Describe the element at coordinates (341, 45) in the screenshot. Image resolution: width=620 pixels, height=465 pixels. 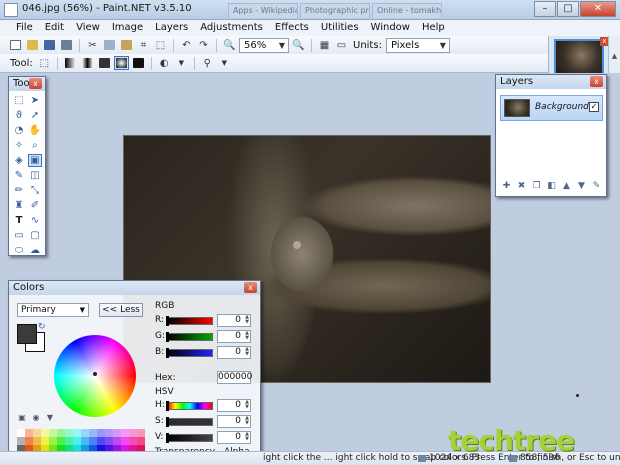
I see `ruler-icon: ▭` at that location.